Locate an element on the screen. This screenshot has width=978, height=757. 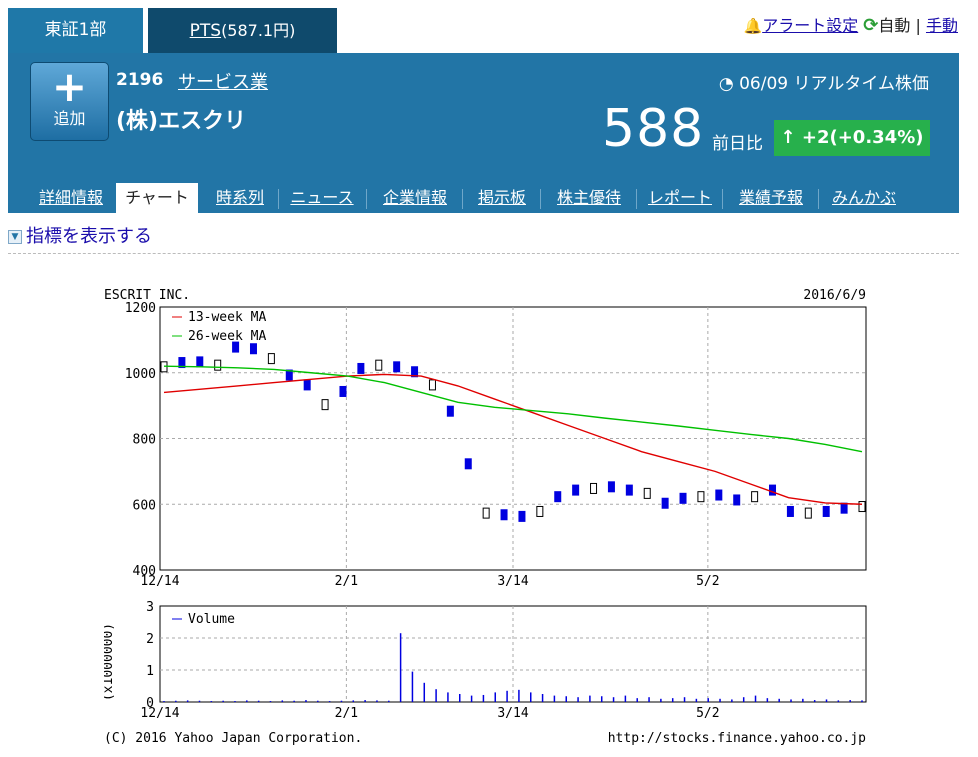
indicator-link: 指標を表示する is located at coordinates (89, 236).